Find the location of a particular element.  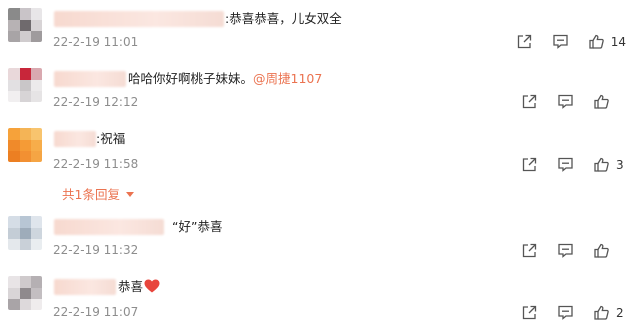

like-button: 14 is located at coordinates (607, 41).